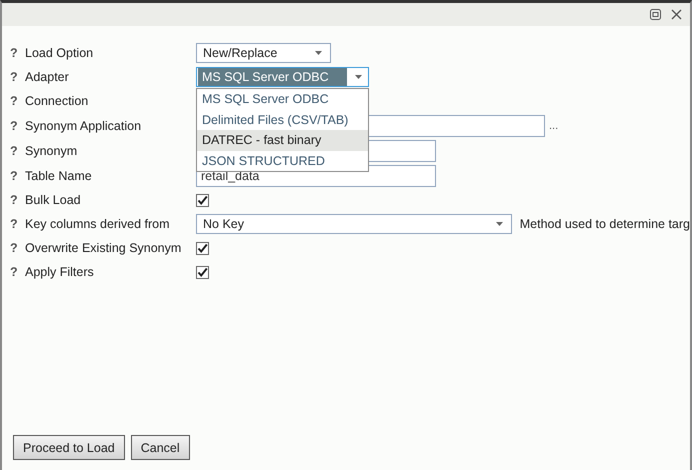  Describe the element at coordinates (282, 77) in the screenshot. I see `dropdown: MS SQL Server ODBC` at that location.